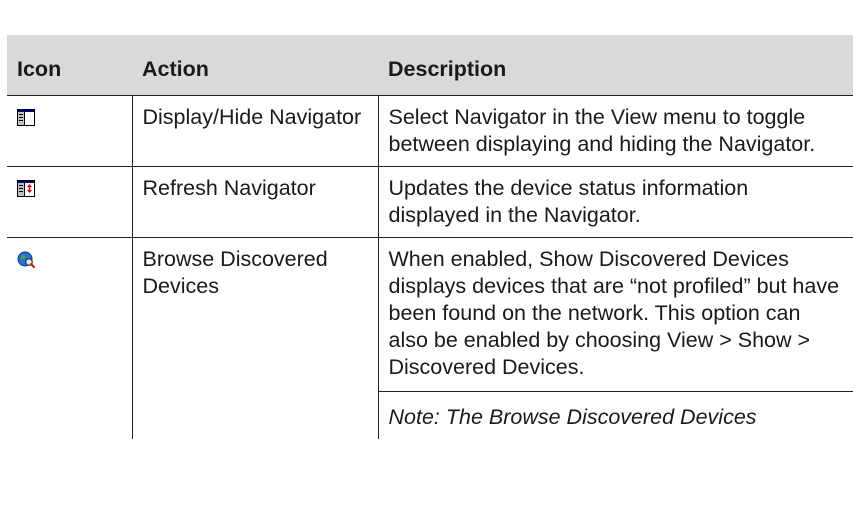 The height and width of the screenshot is (518, 853). I want to click on page-top-margin, so click(426, 17).